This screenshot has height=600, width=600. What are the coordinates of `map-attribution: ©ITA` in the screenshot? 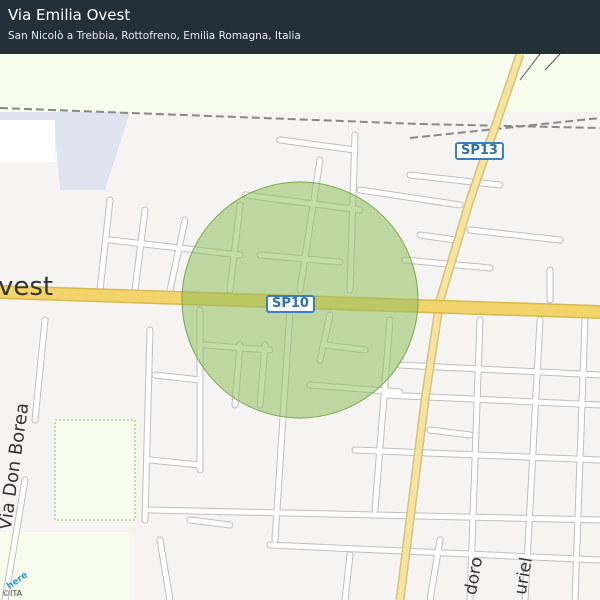 It's located at (12, 593).